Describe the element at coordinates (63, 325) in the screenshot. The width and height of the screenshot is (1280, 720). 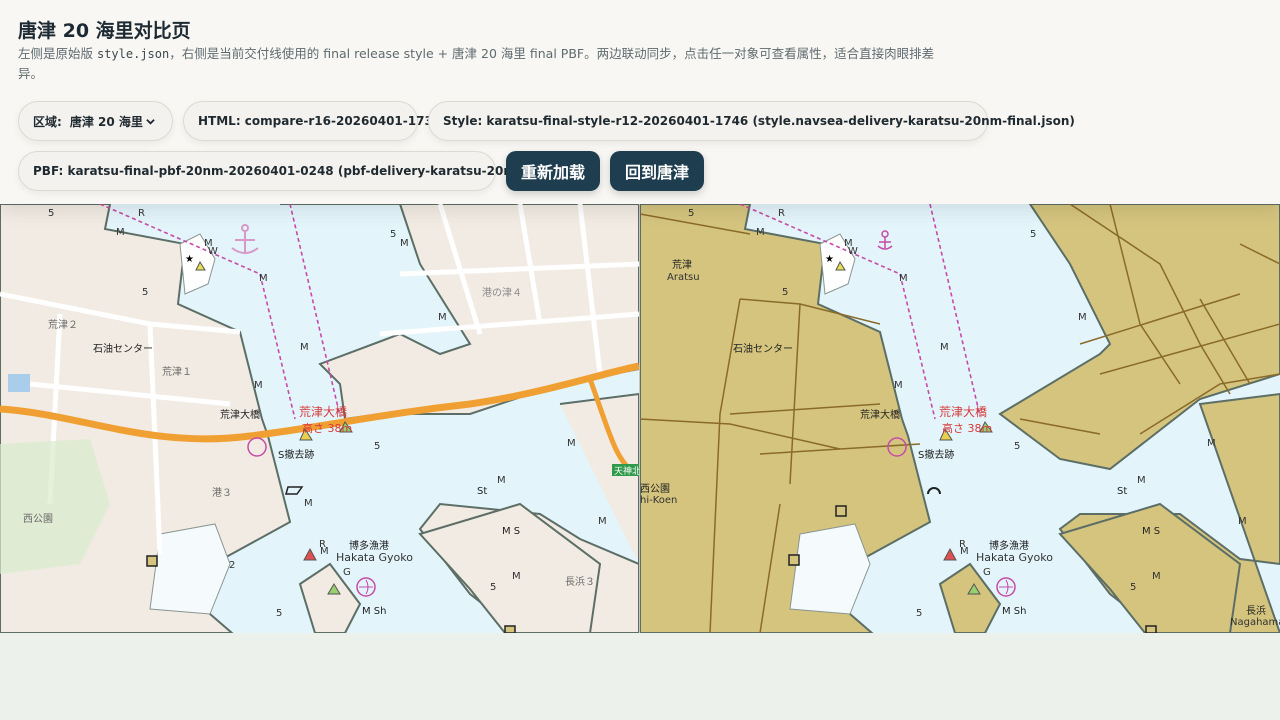
I see `place-label-kouzuki2: 荒津２` at that location.